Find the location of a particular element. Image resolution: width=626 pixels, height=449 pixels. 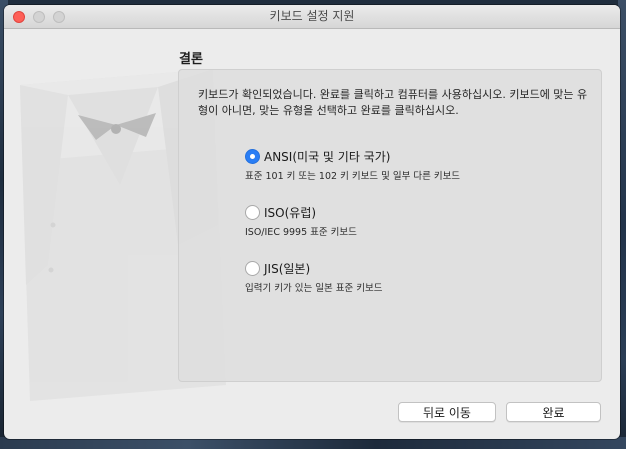

section-heading: 결론 is located at coordinates (191, 59).